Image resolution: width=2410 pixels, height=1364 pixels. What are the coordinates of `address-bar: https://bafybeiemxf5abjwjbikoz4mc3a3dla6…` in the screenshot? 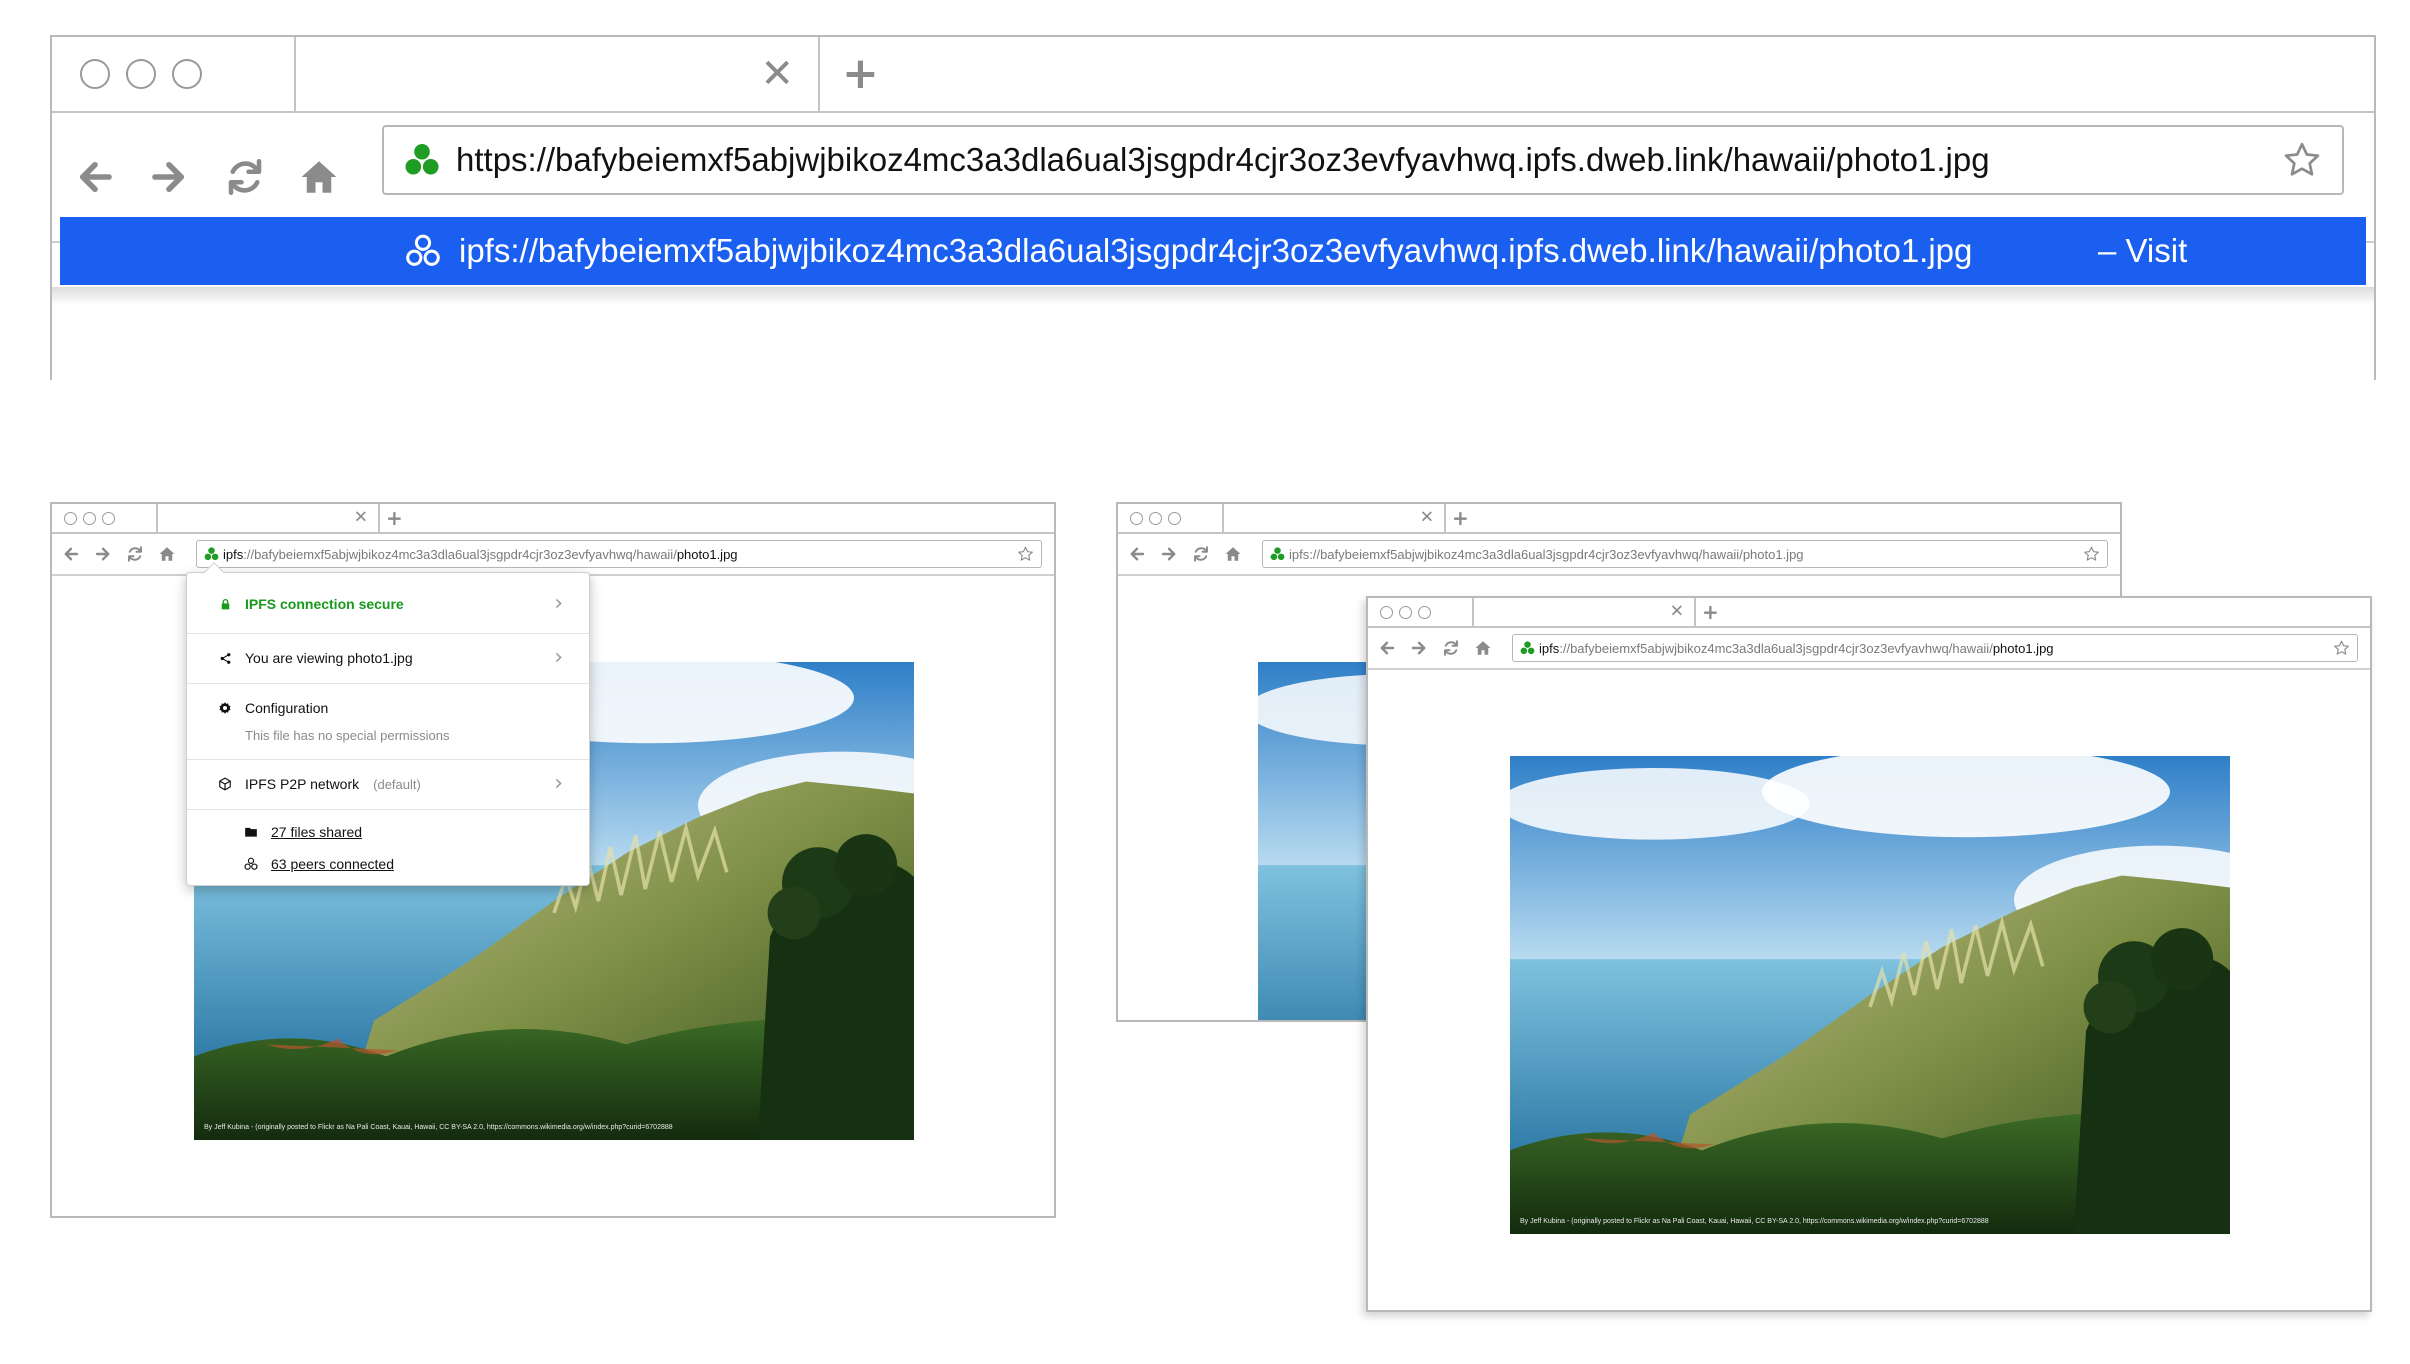 It's located at (1363, 160).